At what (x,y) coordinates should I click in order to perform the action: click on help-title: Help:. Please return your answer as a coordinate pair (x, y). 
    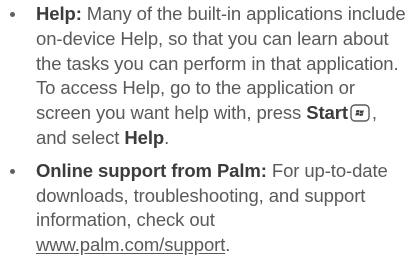
    Looking at the image, I should click on (59, 13).